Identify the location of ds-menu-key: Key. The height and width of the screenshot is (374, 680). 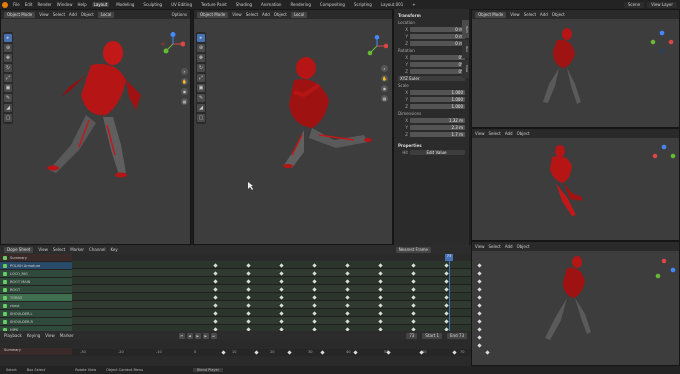
(113, 249).